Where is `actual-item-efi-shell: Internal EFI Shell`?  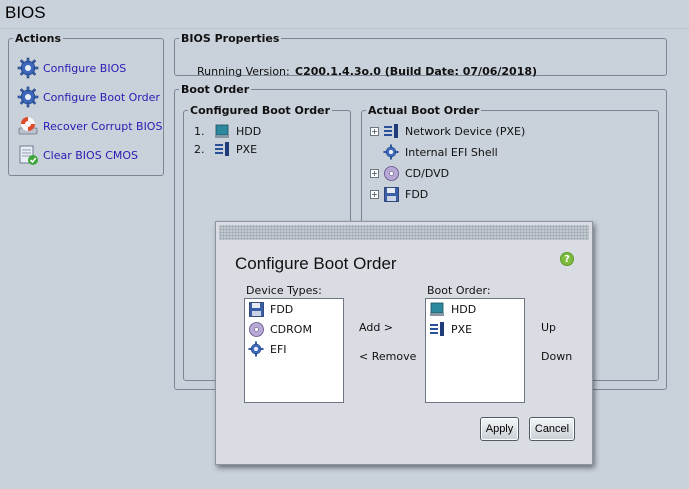
actual-item-efi-shell: Internal EFI Shell is located at coordinates (434, 152).